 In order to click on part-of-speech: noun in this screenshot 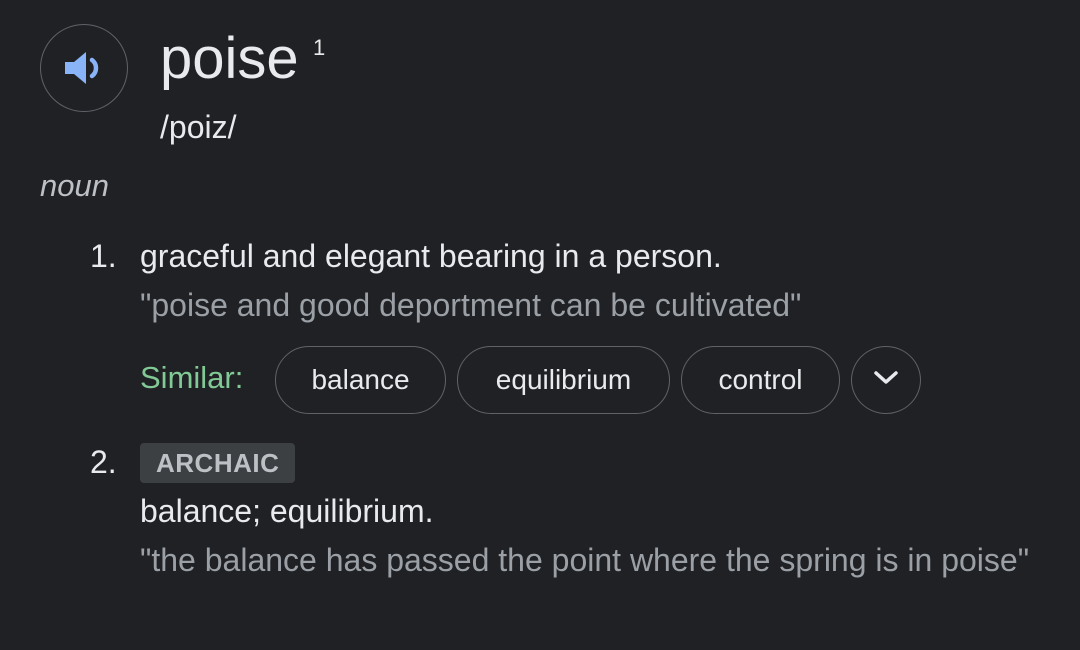, I will do `click(74, 185)`.